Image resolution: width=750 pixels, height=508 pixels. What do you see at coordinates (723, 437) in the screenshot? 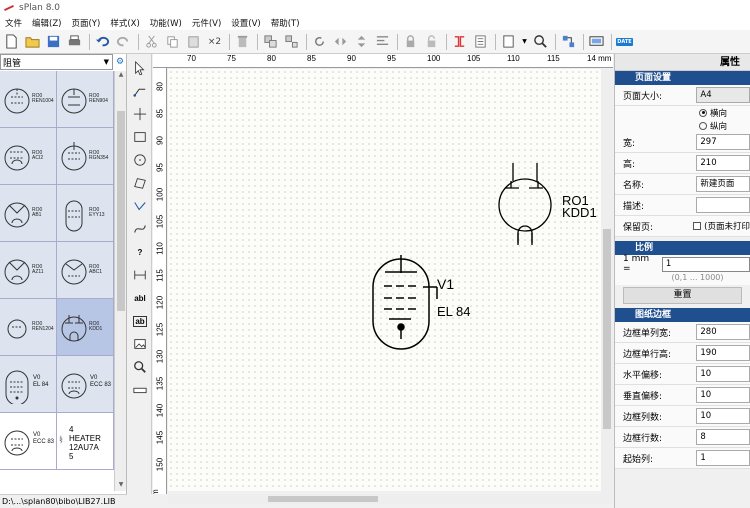
I see `border-row-input: 8` at bounding box center [723, 437].